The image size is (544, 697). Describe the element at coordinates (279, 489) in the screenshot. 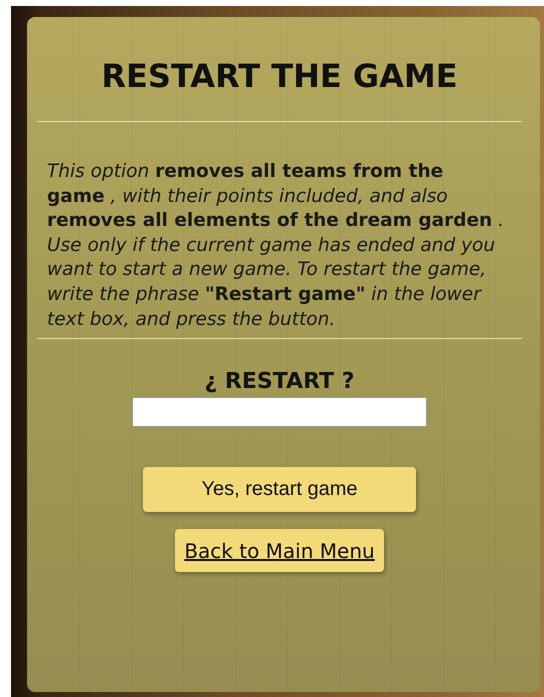

I see `restart-button: Yes, restart game` at that location.